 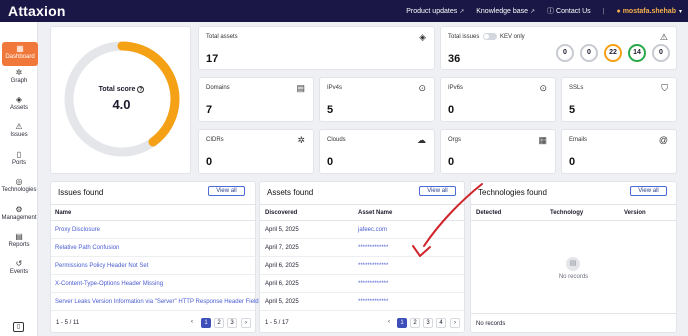 I want to click on domains-card: Domains ▤ 7, so click(x=256, y=99).